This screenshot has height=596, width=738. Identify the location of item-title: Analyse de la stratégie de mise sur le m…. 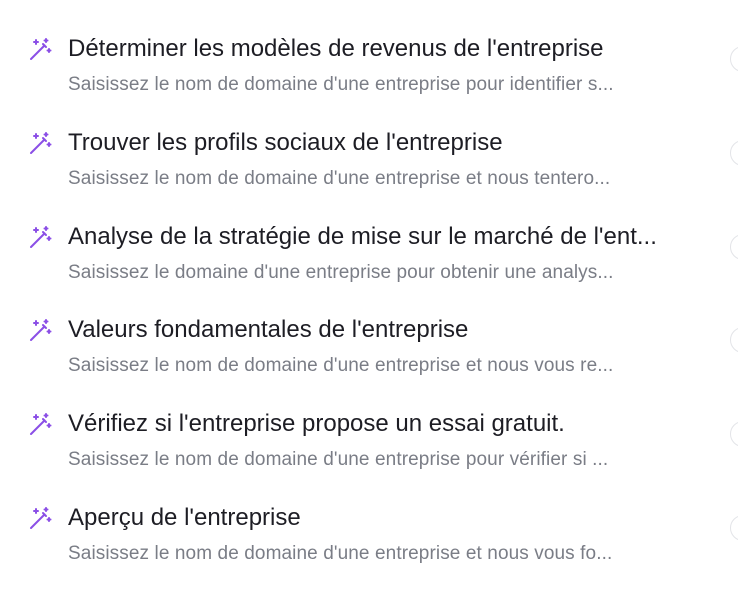
(362, 236).